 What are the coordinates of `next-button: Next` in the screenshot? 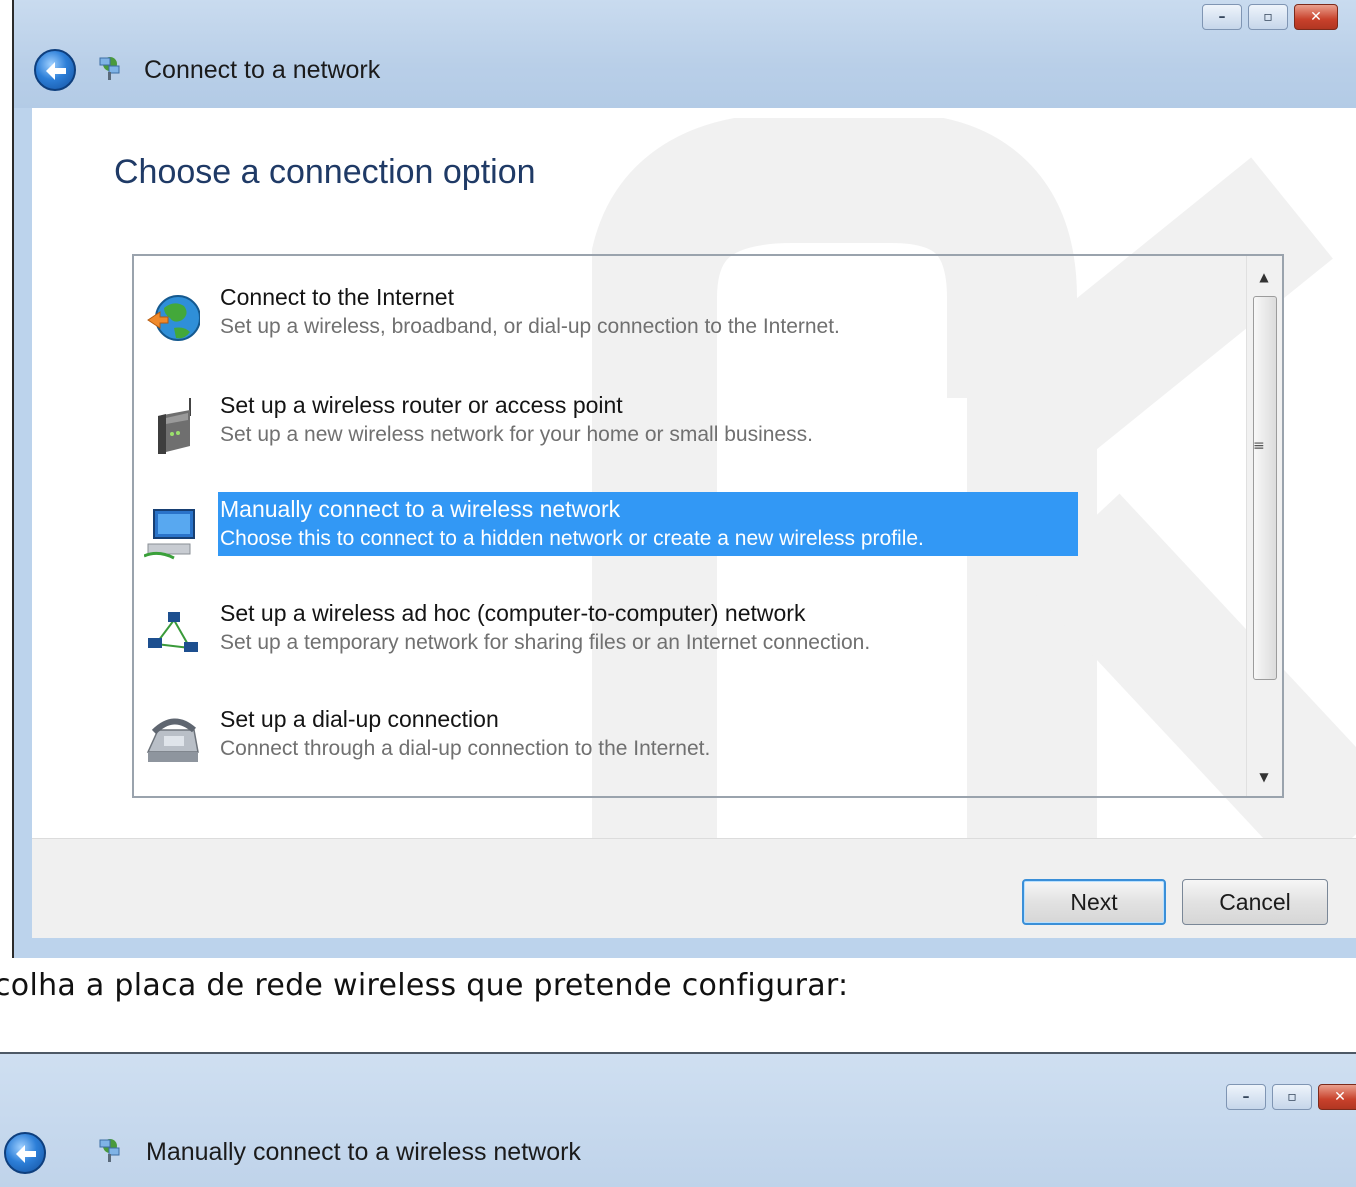 It's located at (1094, 902).